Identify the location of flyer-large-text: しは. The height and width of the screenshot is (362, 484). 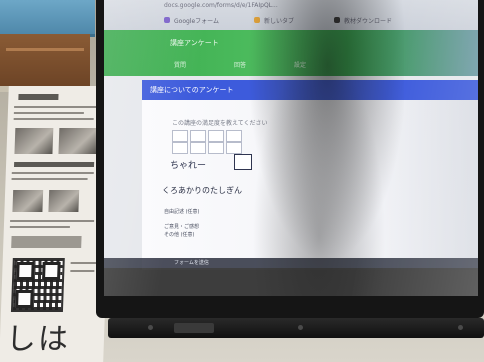
(38, 339).